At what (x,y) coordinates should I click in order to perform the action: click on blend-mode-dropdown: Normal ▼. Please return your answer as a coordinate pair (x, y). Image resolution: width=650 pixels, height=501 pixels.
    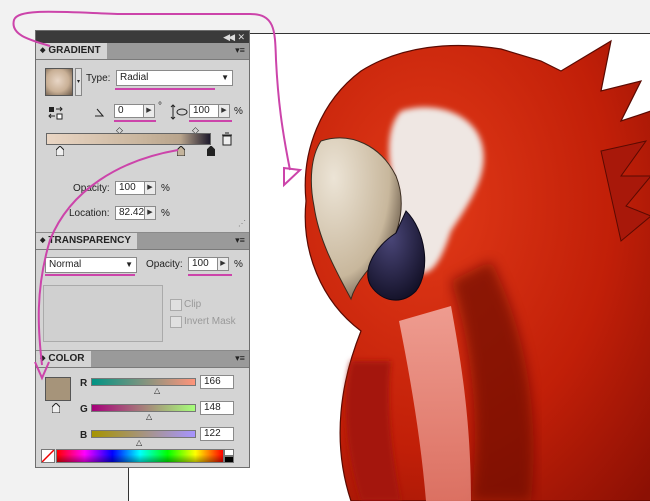
    Looking at the image, I should click on (91, 265).